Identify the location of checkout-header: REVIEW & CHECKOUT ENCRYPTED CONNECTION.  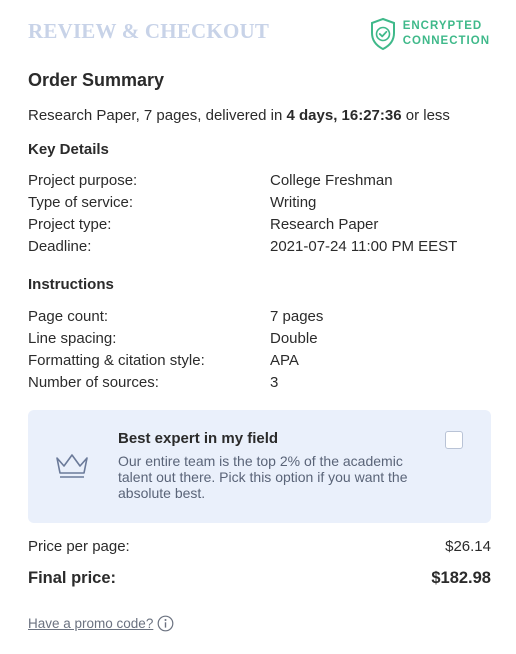
(259, 36).